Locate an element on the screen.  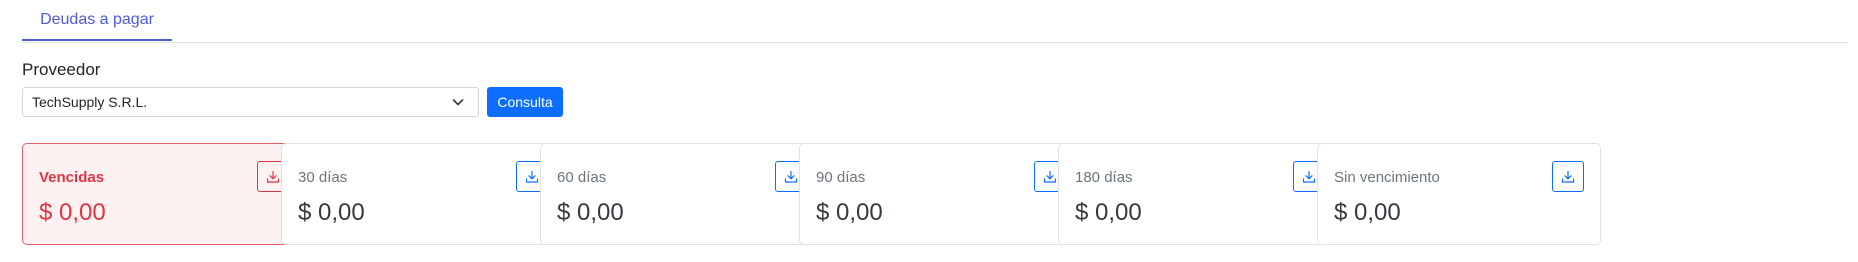
provider-select: TechSupply S.R.L. is located at coordinates (250, 102).